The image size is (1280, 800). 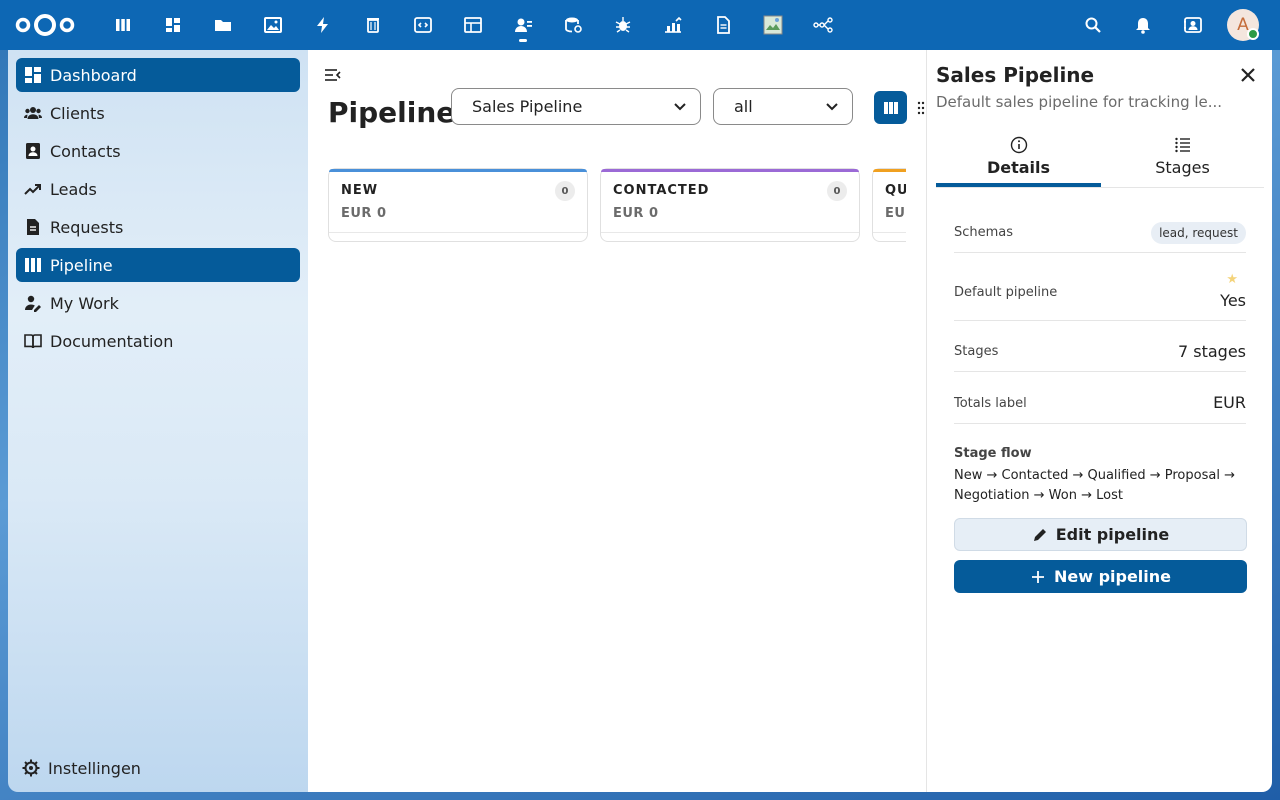 I want to click on tab-stages: Stages, so click(x=1182, y=159).